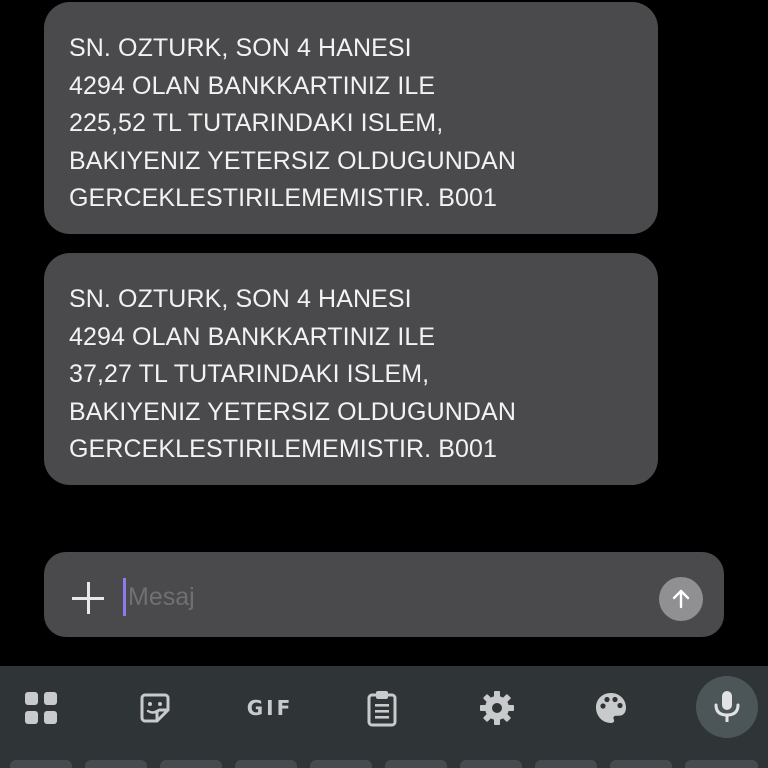  I want to click on sticker-icon, so click(155, 708).